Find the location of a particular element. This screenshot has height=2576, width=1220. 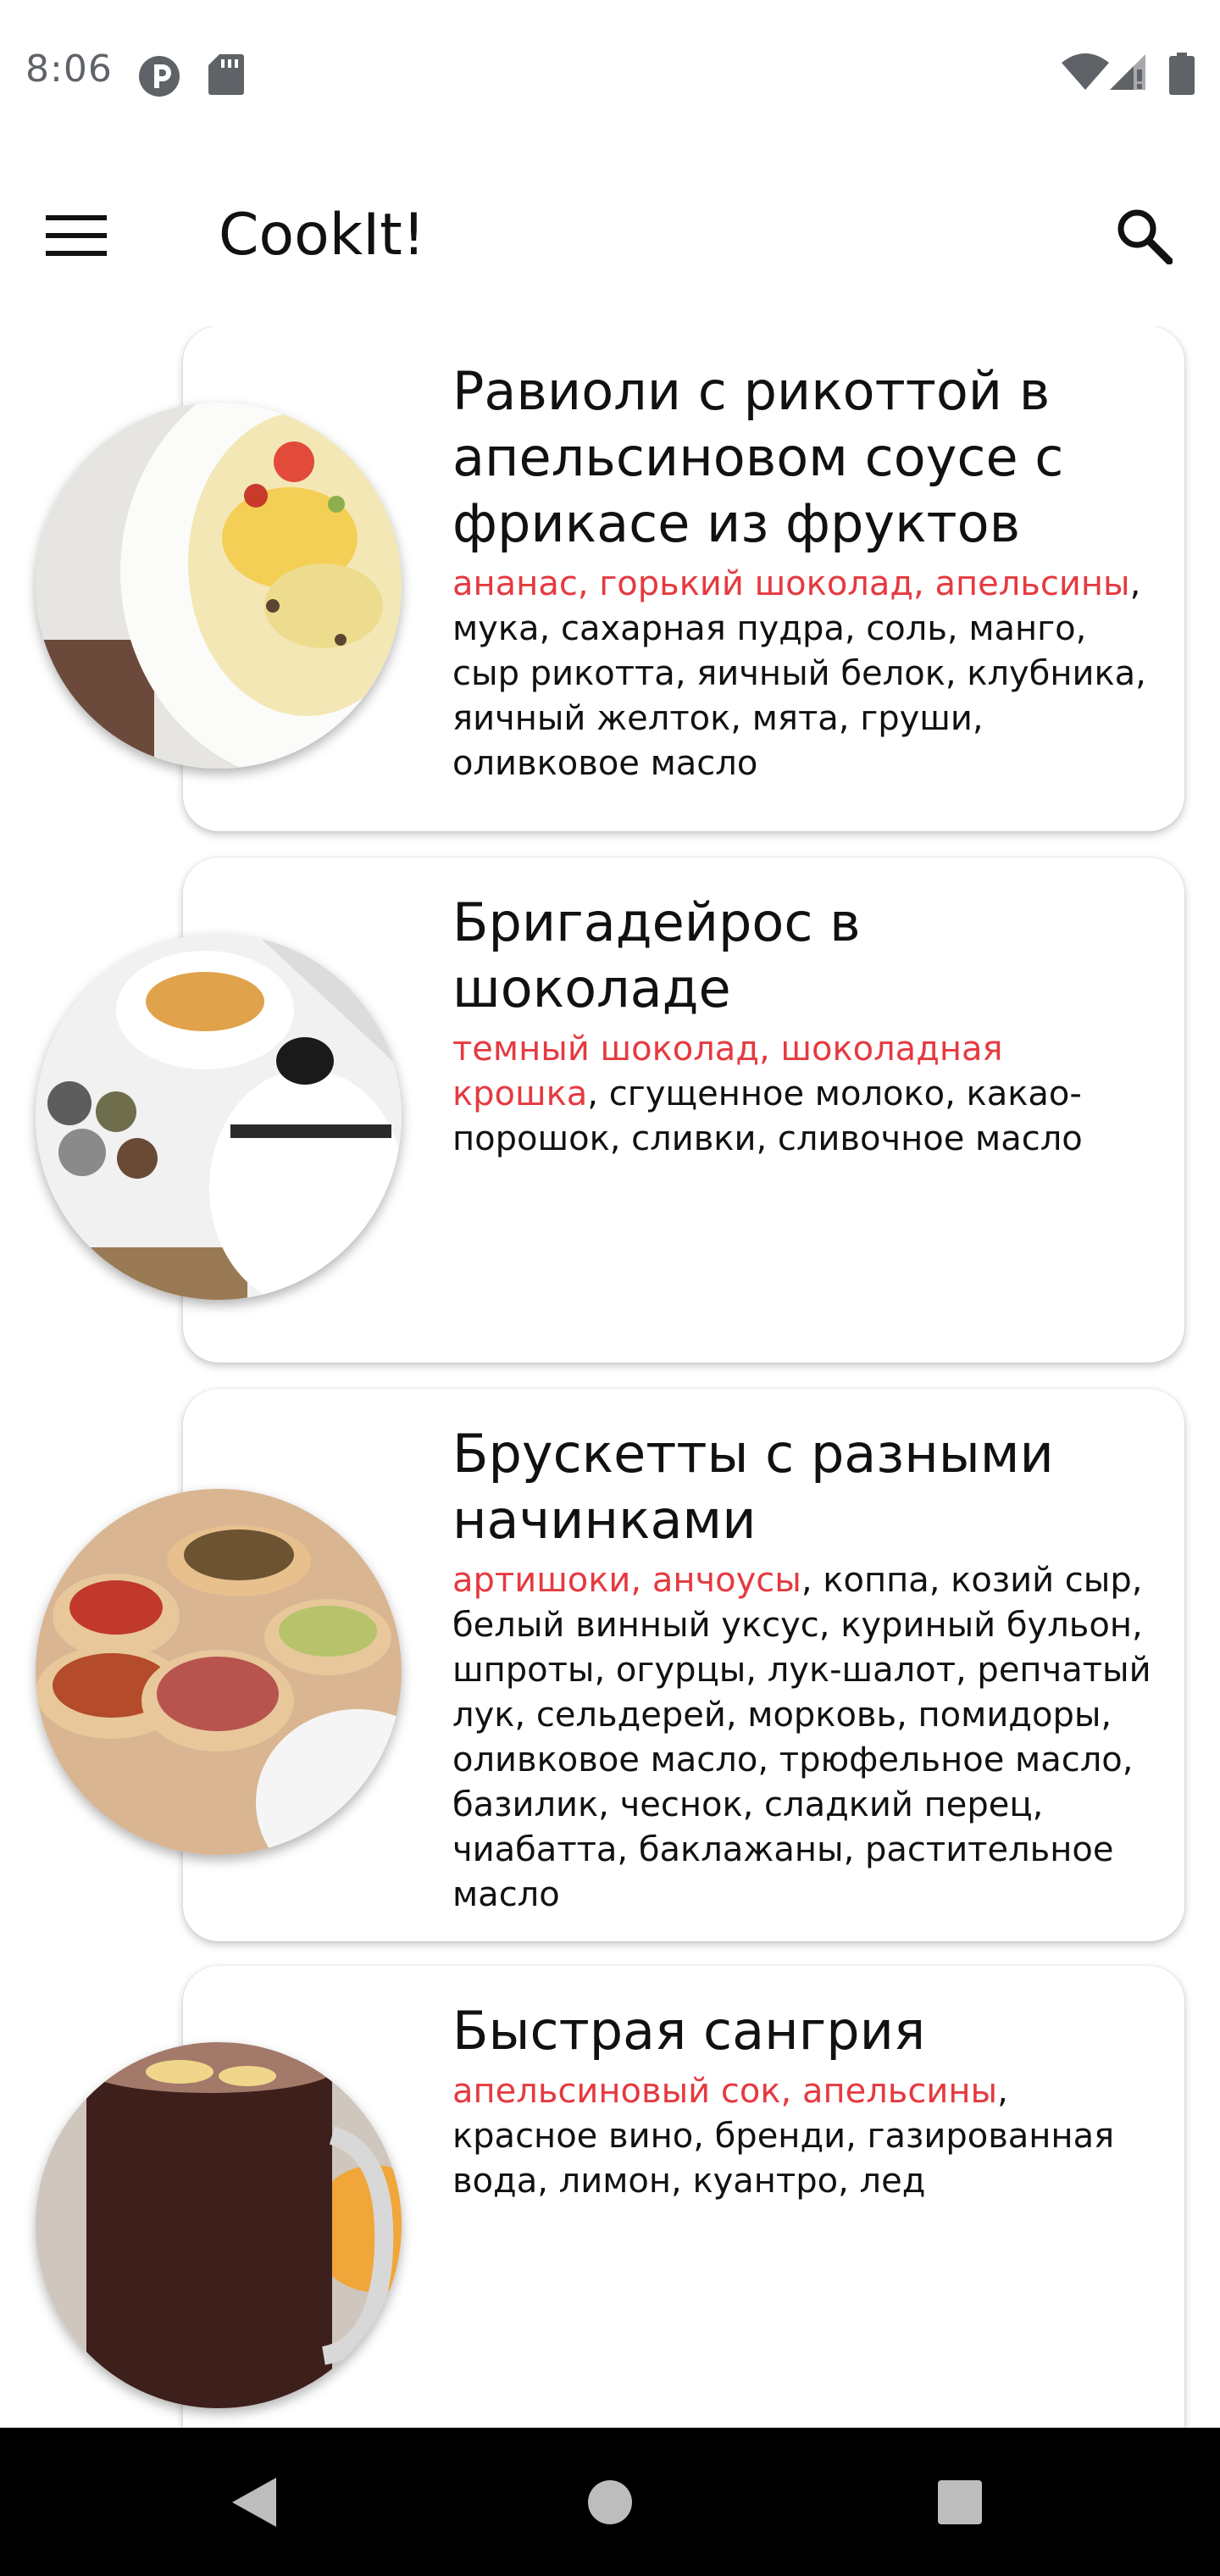

menu-button is located at coordinates (76, 237).